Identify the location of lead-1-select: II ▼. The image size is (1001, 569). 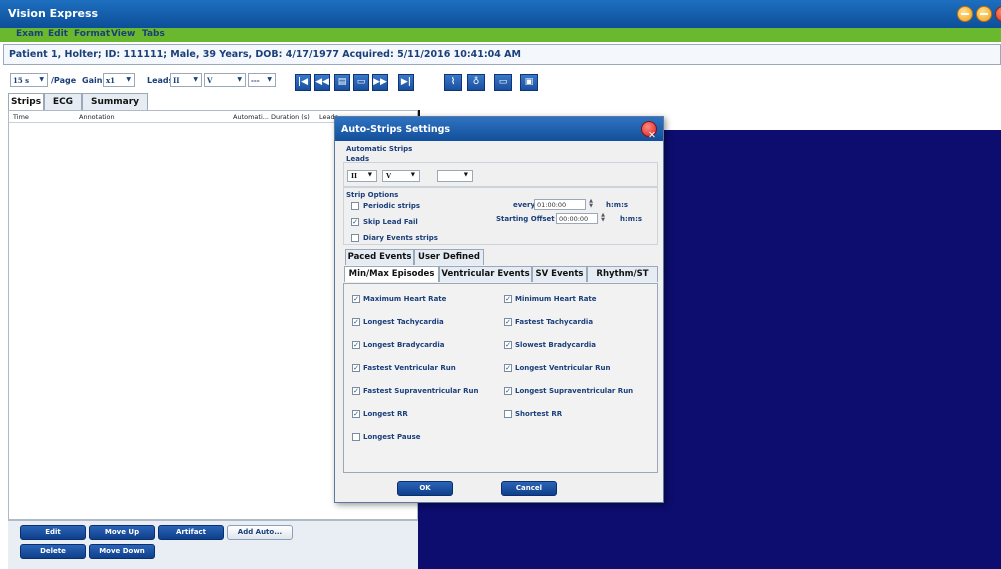
(186, 80).